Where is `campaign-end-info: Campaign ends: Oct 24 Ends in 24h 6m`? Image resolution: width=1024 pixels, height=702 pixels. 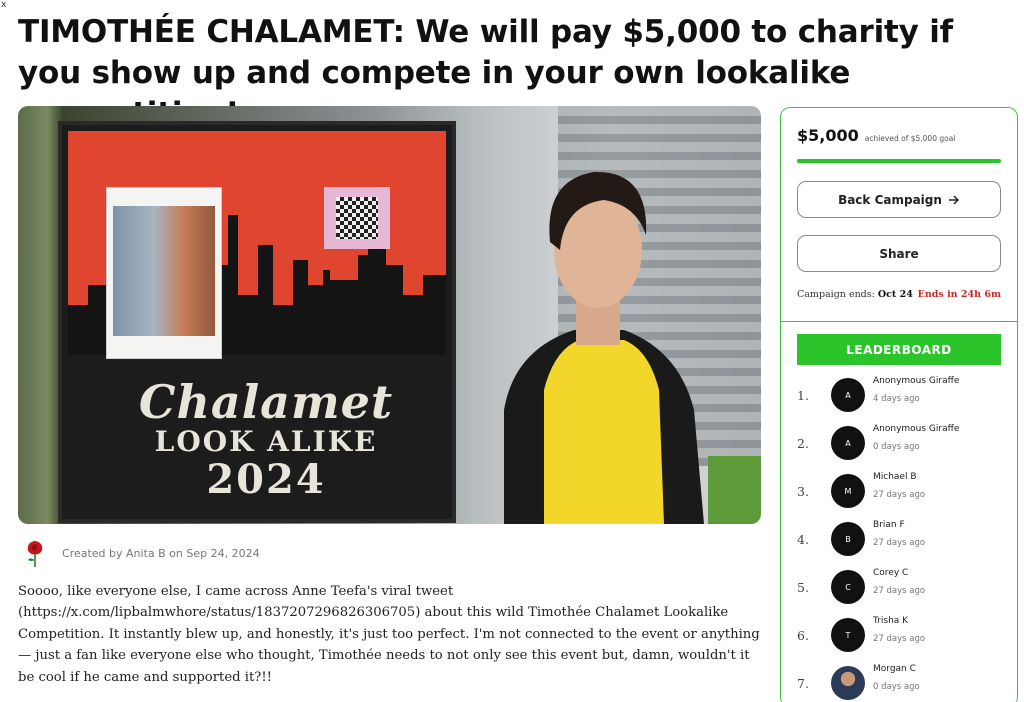
campaign-end-info: Campaign ends: Oct 24 Ends in 24h 6m is located at coordinates (899, 294).